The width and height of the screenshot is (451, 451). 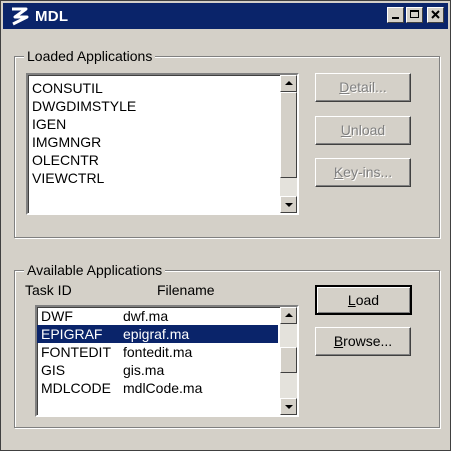 I want to click on list-item: OLECNTR, so click(x=153, y=160).